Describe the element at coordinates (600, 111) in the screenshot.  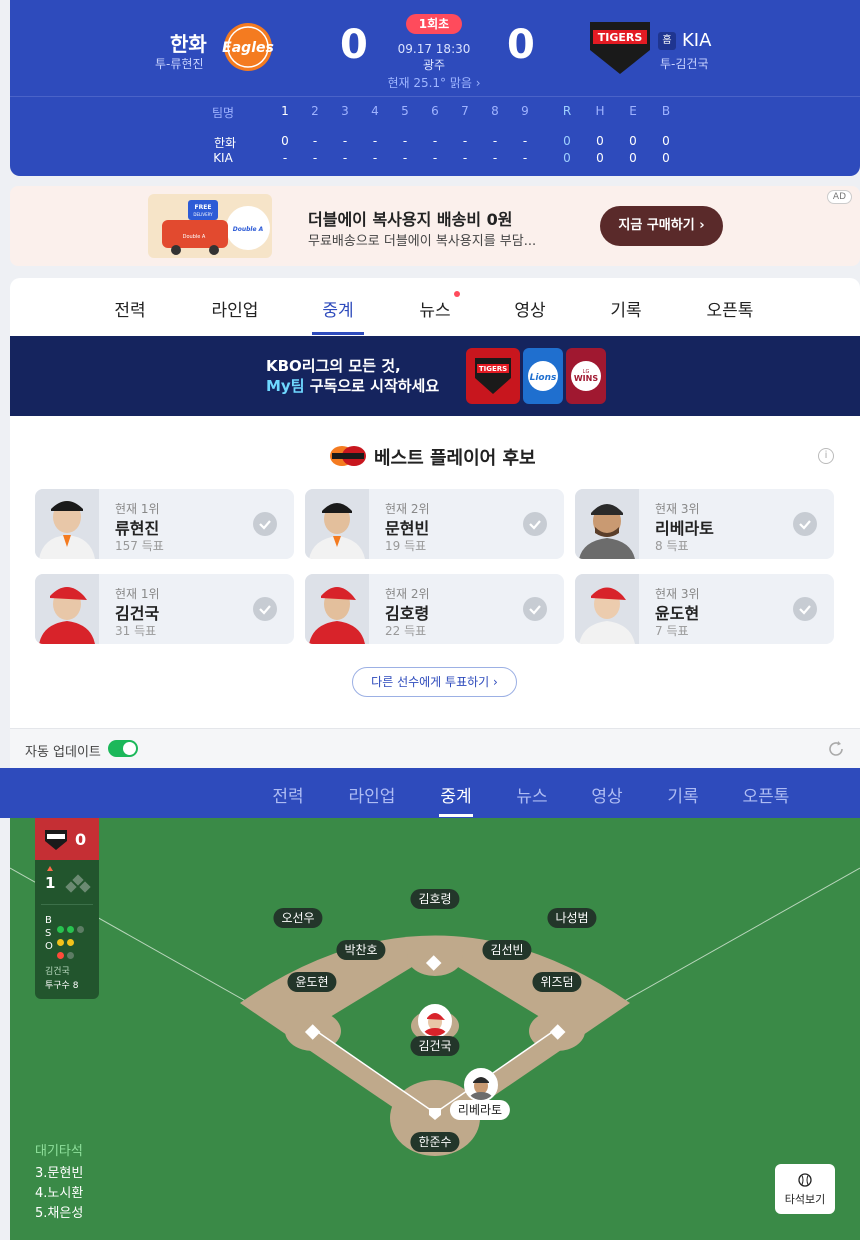
I see `box-head-h: H` at that location.